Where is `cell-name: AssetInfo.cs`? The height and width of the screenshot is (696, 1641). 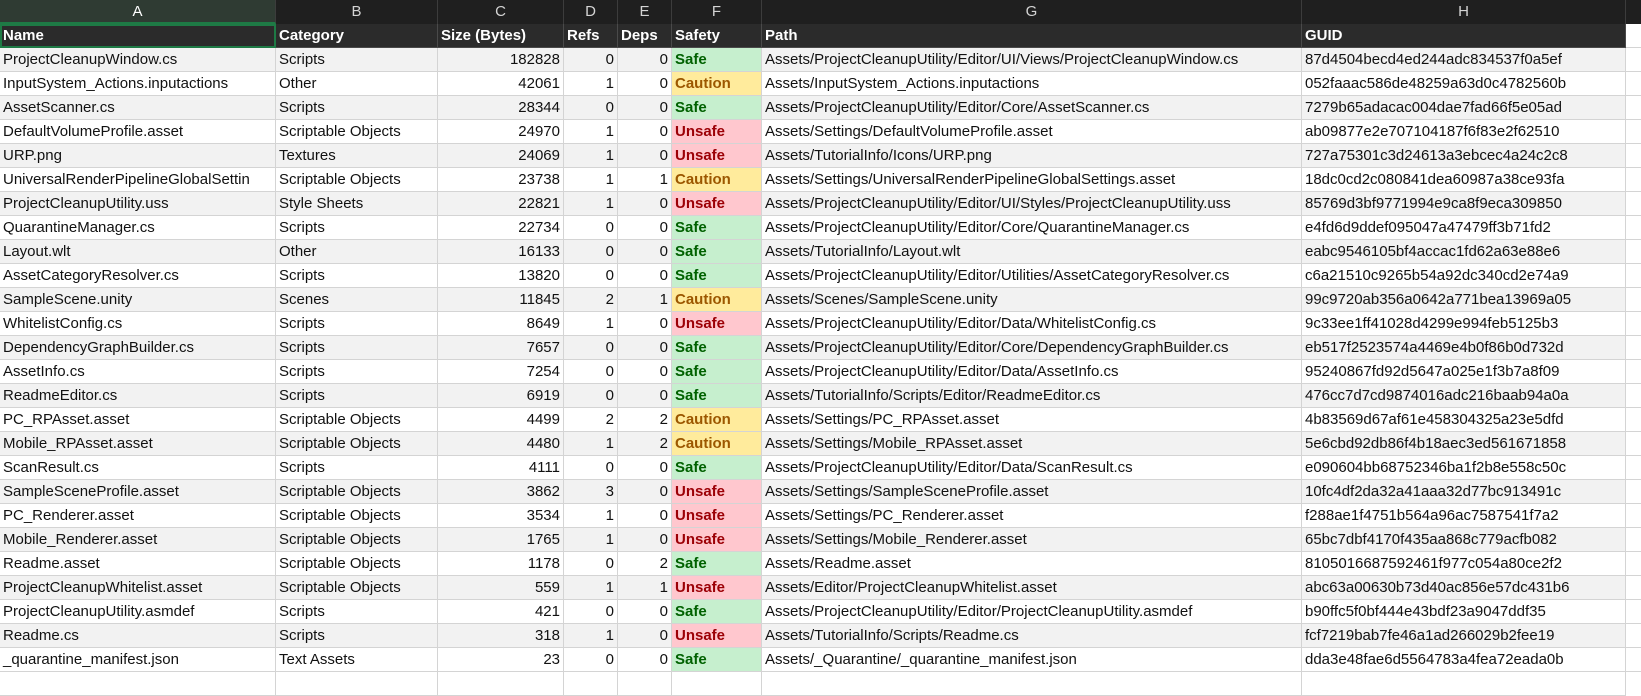
cell-name: AssetInfo.cs is located at coordinates (138, 372).